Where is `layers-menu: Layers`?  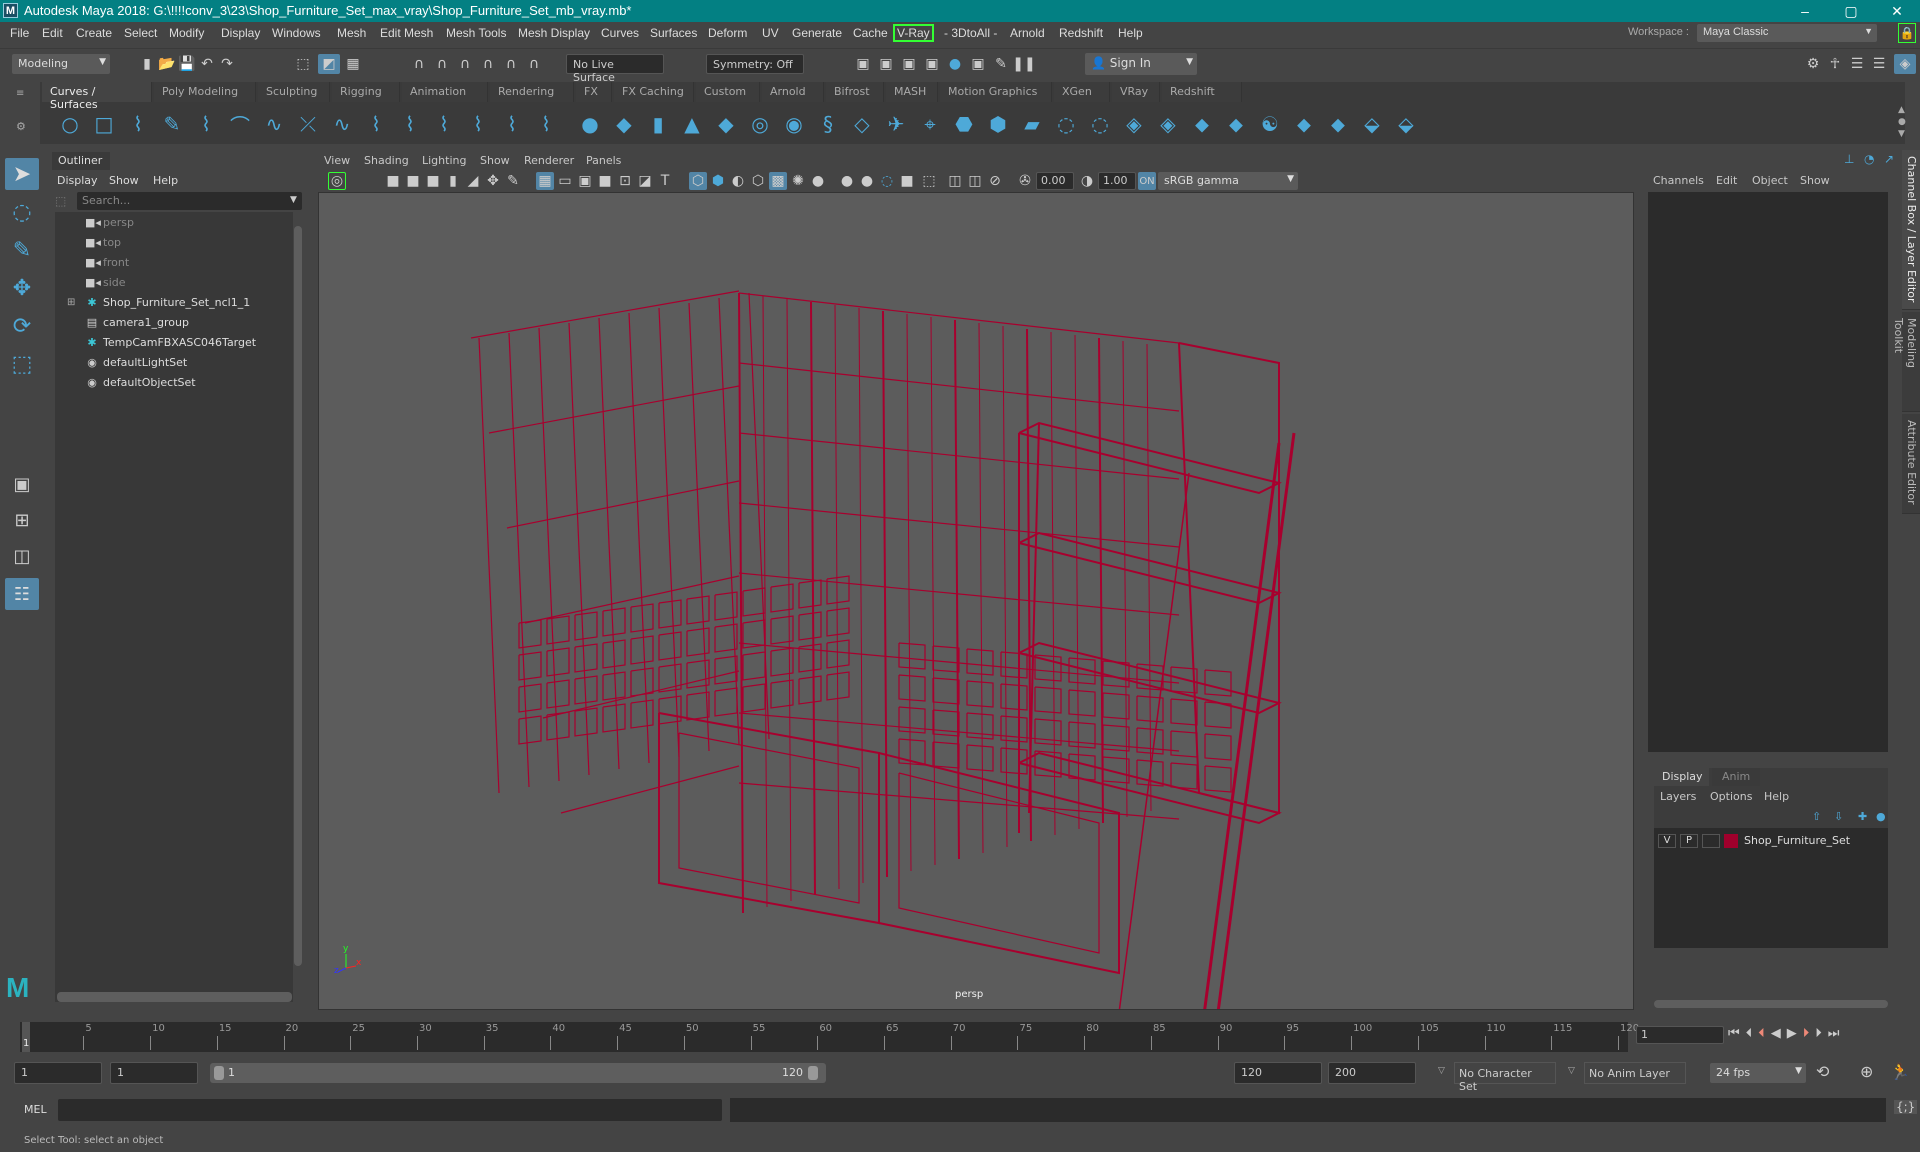
layers-menu: Layers is located at coordinates (1678, 796).